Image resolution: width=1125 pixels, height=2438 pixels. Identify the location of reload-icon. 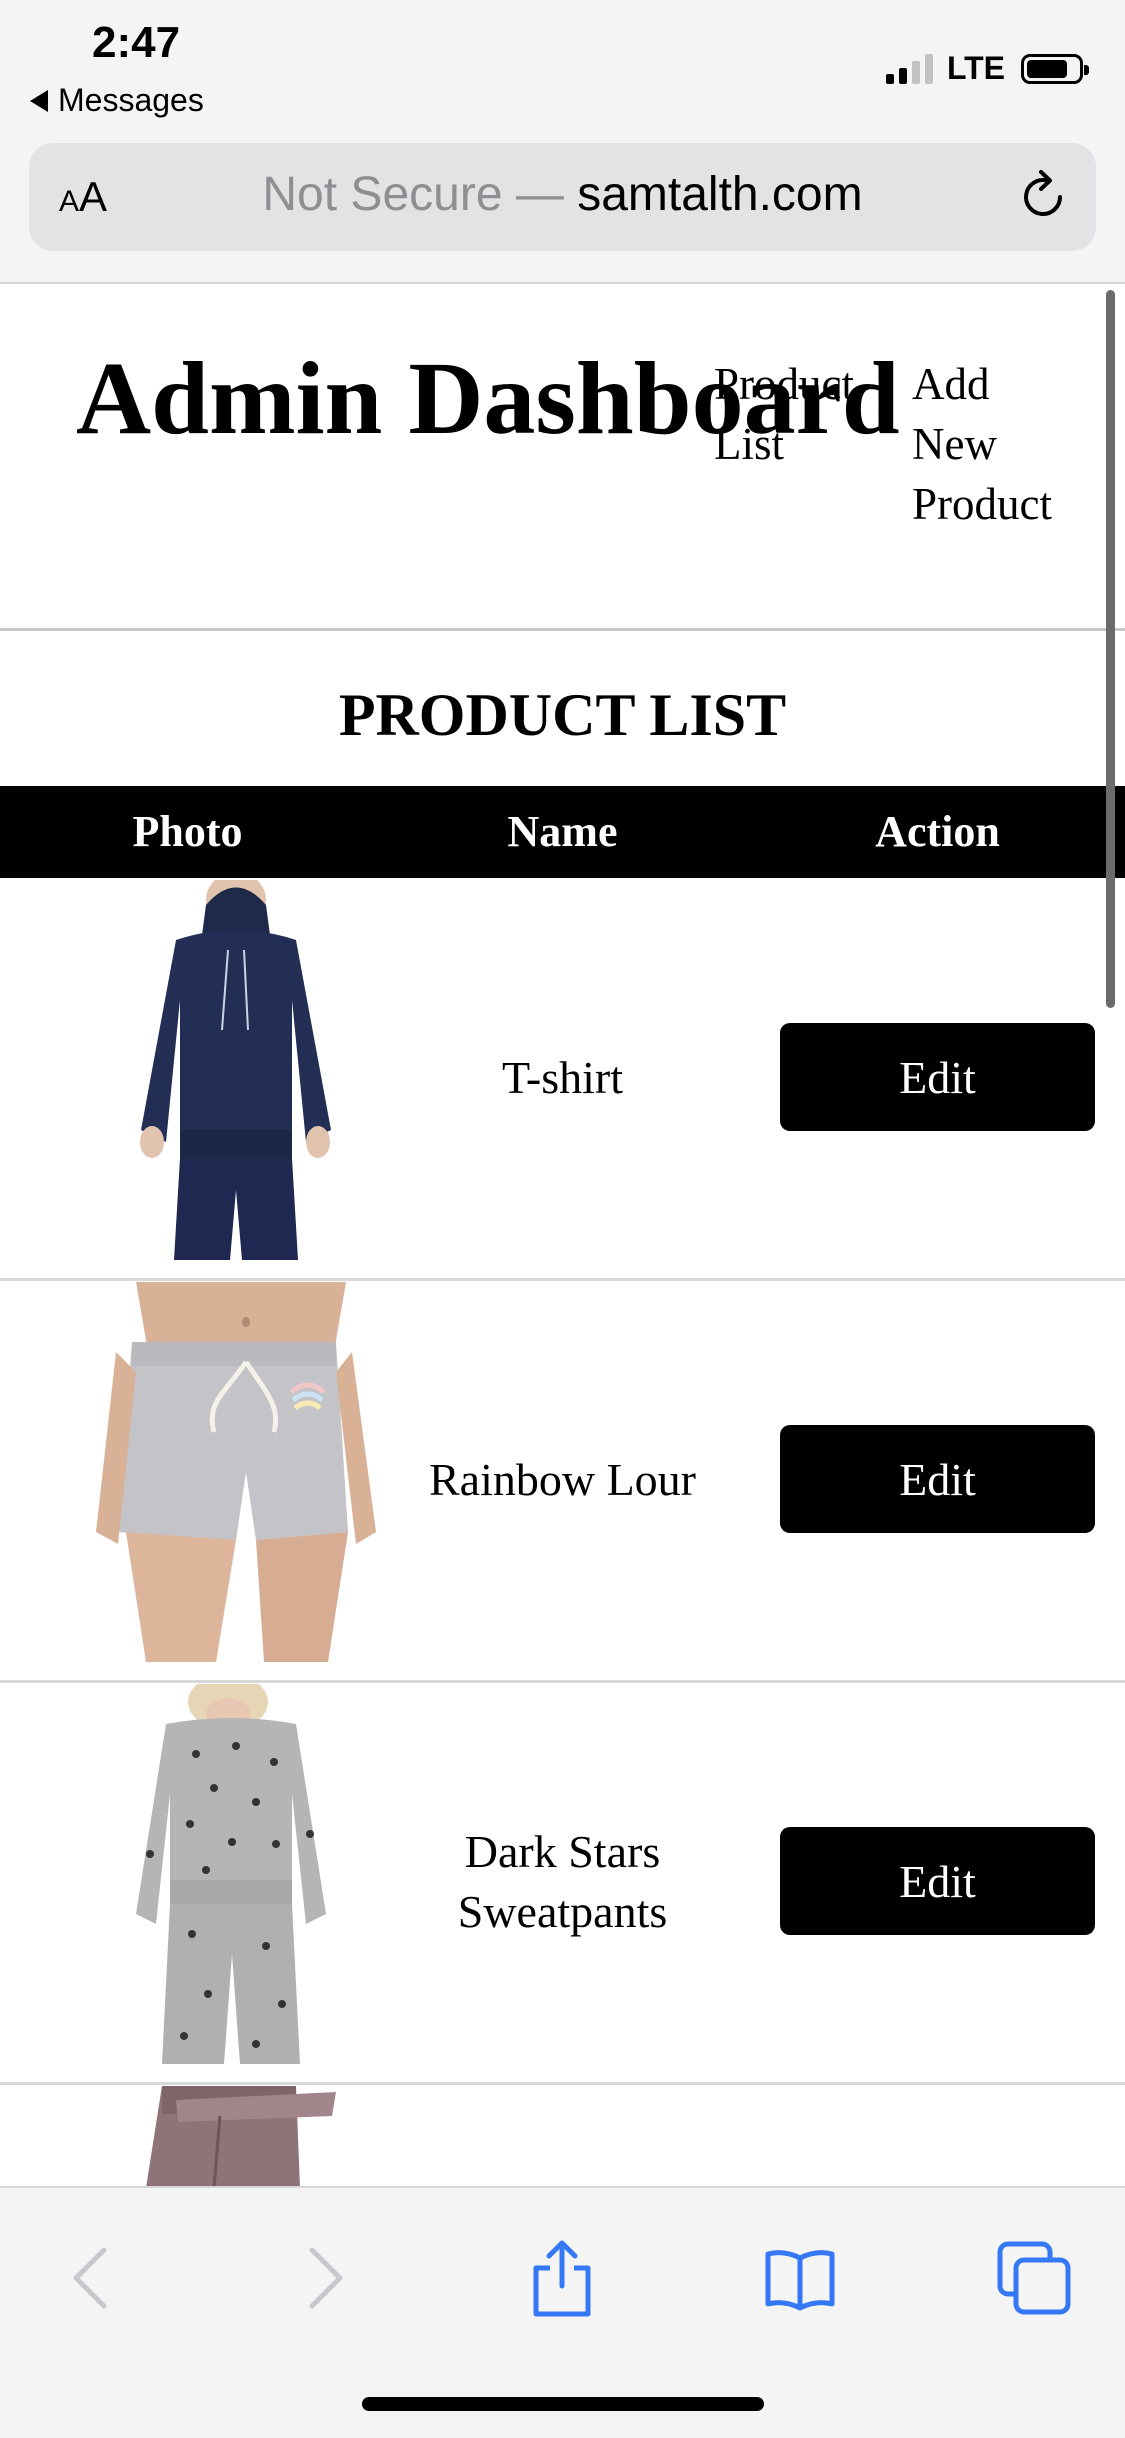
(1043, 197).